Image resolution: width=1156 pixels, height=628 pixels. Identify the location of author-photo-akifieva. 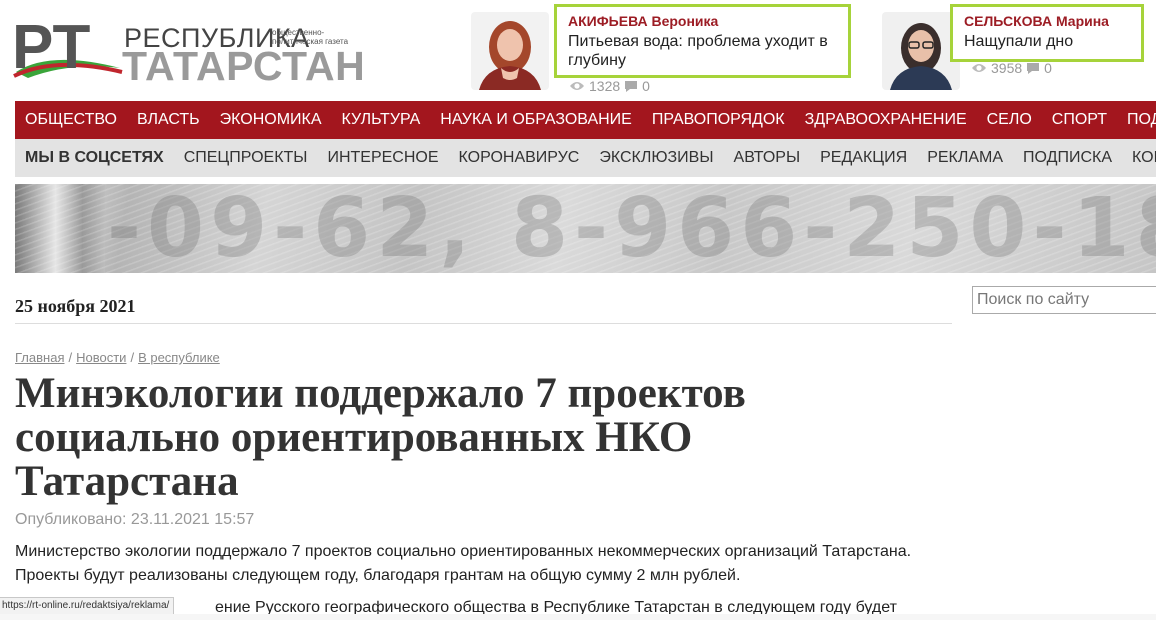
(510, 51).